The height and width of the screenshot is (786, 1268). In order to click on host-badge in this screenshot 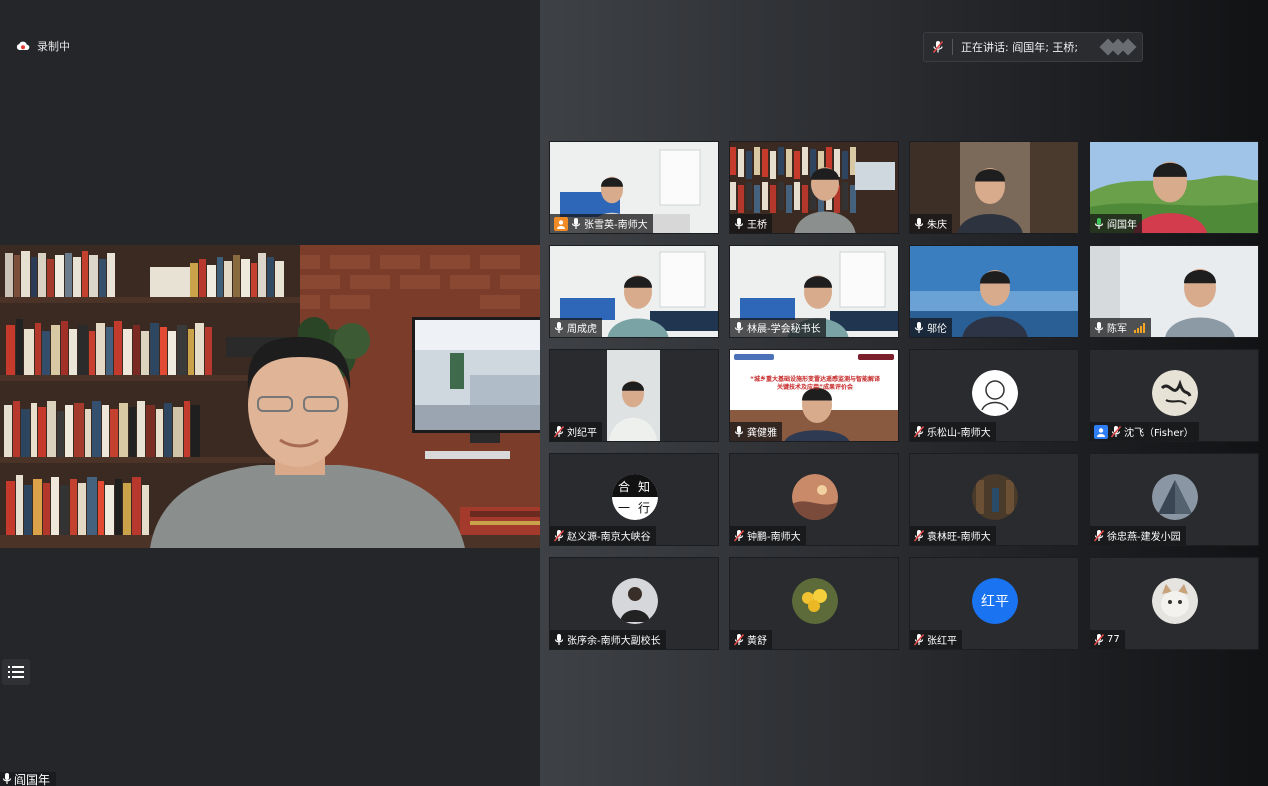, I will do `click(561, 223)`.